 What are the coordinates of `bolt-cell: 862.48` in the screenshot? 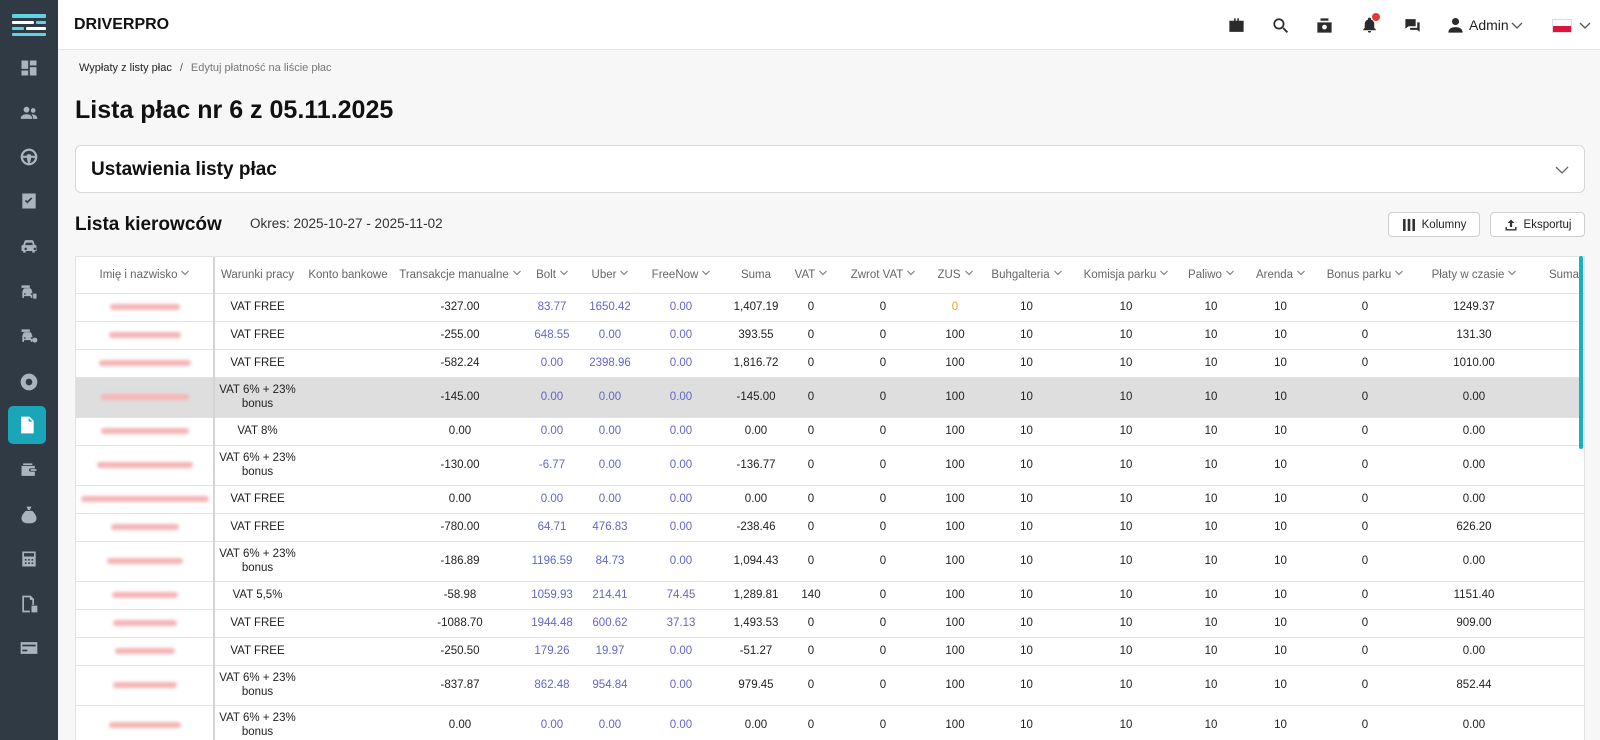 It's located at (552, 685).